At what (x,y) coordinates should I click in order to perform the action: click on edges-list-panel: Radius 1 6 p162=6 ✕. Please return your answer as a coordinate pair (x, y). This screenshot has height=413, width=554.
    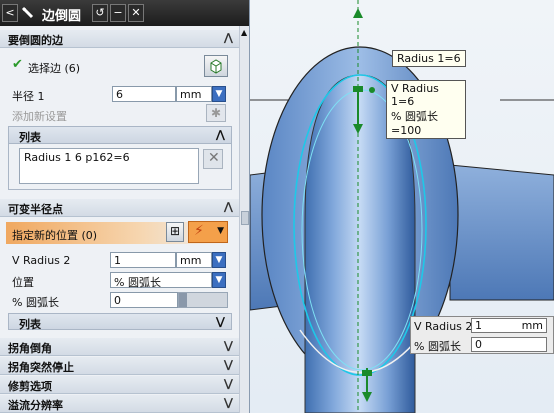
    Looking at the image, I should click on (120, 167).